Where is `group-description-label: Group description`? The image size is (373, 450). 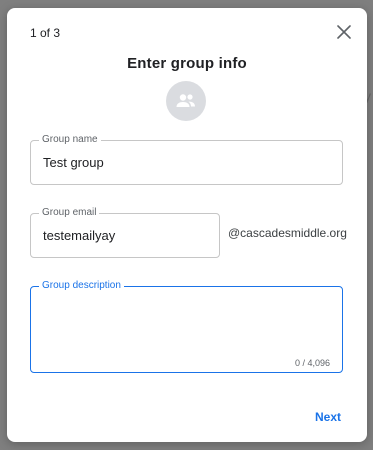
group-description-label: Group description is located at coordinates (81, 286).